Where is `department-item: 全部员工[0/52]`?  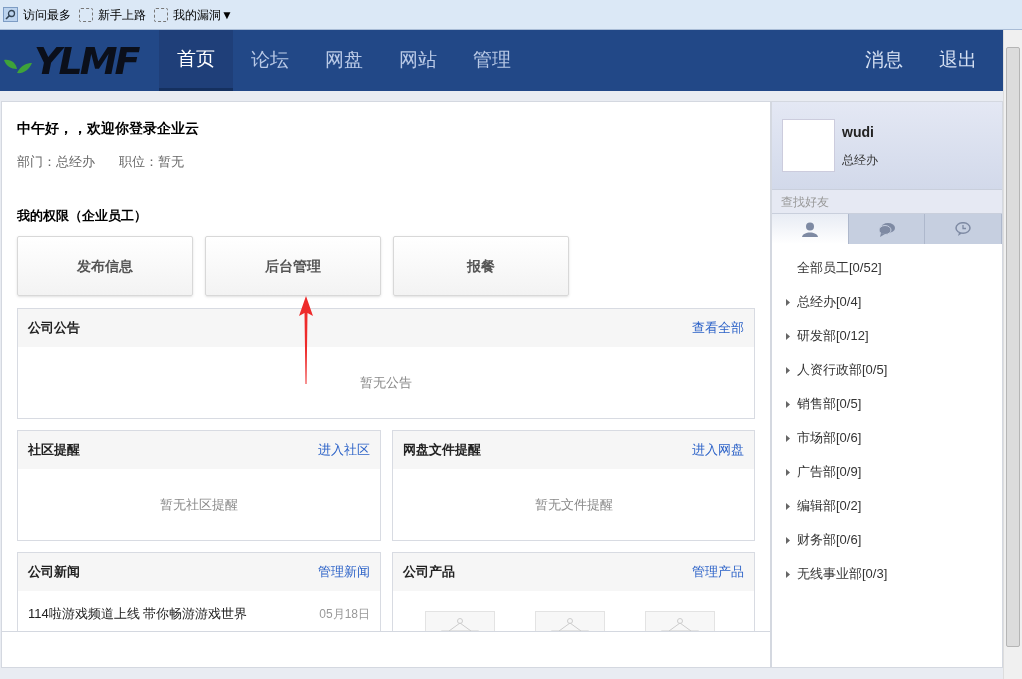 department-item: 全部员工[0/52] is located at coordinates (839, 268).